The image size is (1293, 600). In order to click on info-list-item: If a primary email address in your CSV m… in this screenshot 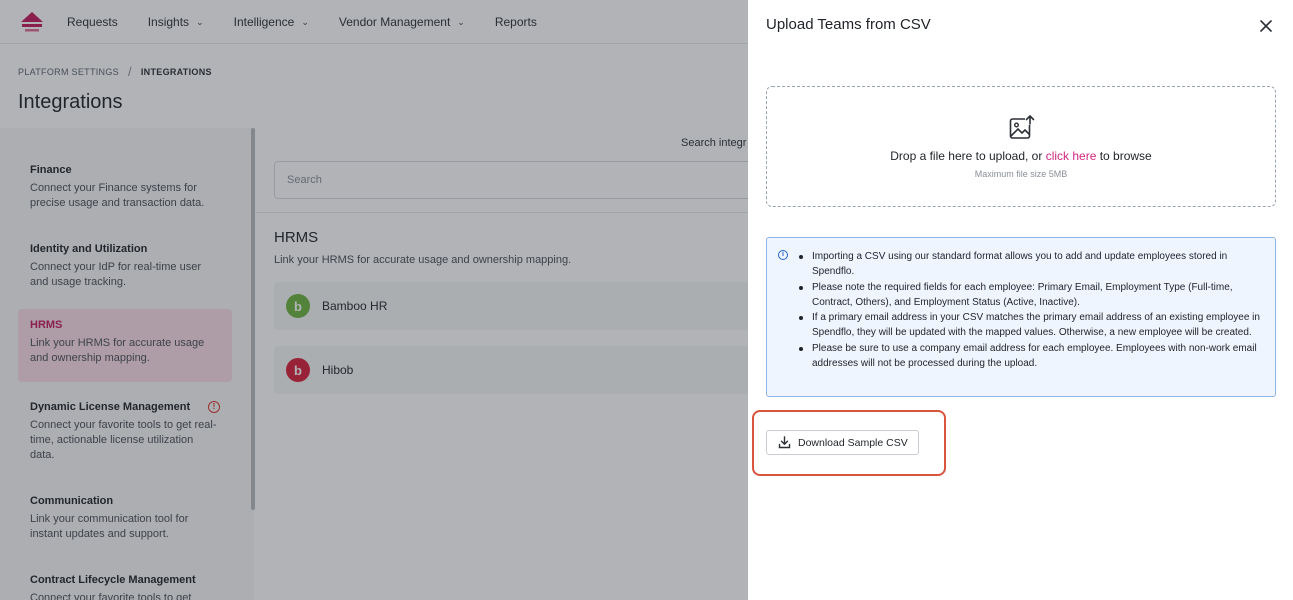, I will do `click(1030, 325)`.